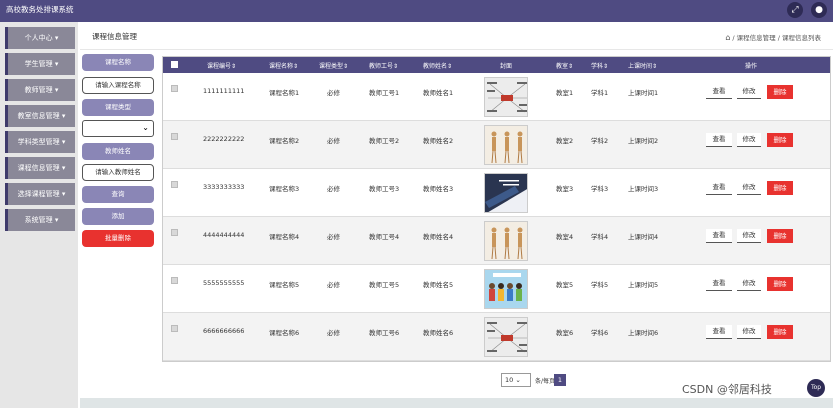  Describe the element at coordinates (727, 37) in the screenshot. I see `home-icon: ⌂` at that location.